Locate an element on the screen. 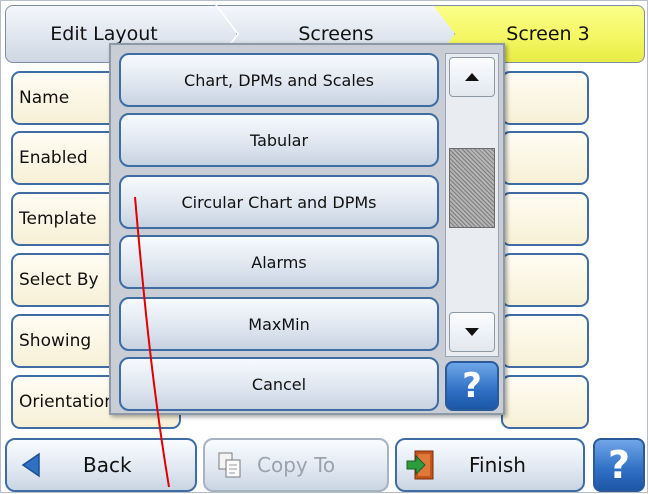  option-circular-chart-dpms: Circular Chart and DPMs is located at coordinates (279, 202).